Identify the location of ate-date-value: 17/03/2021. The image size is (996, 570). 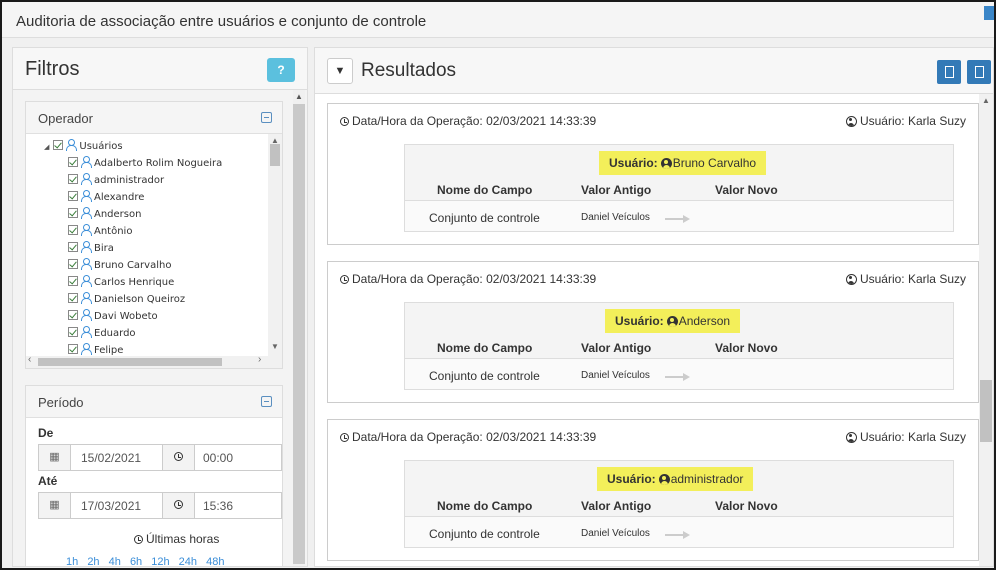
(111, 506).